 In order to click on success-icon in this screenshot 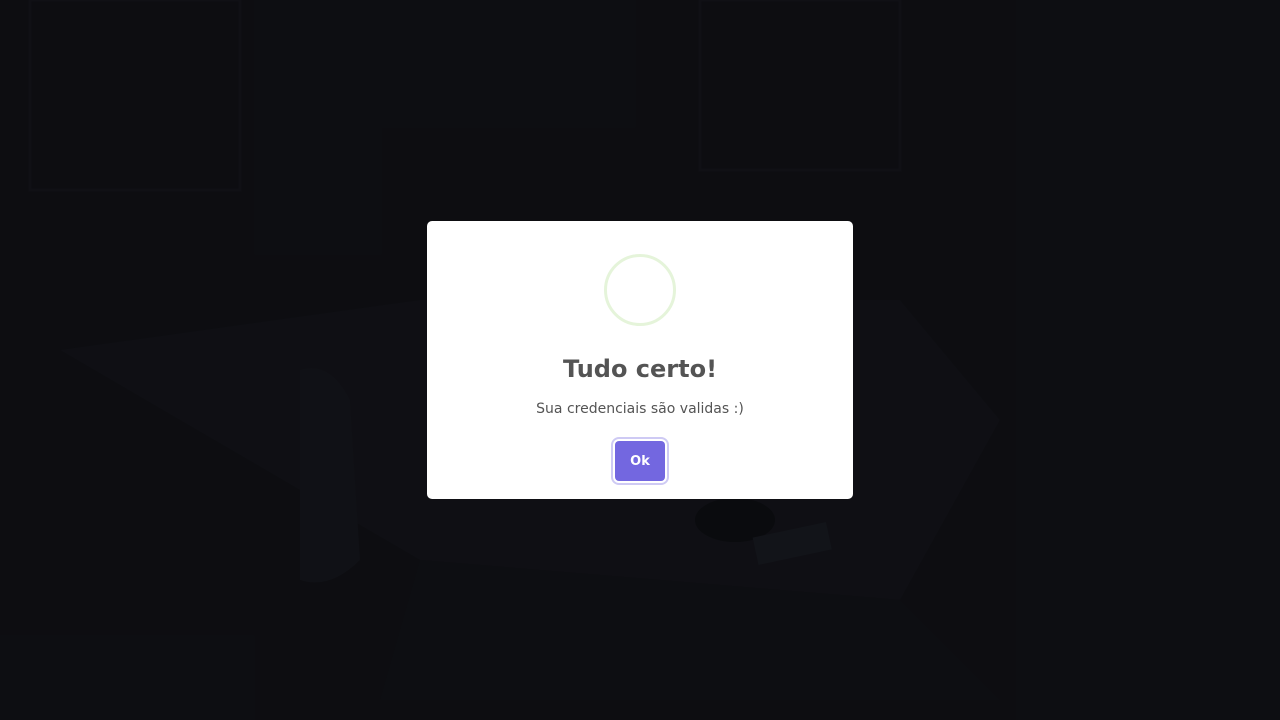, I will do `click(640, 290)`.